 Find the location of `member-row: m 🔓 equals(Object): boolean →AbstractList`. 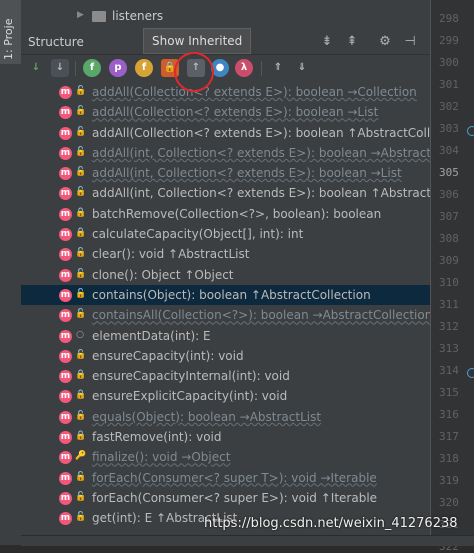

member-row: m 🔓 equals(Object): boolean →AbstractList is located at coordinates (225, 417).